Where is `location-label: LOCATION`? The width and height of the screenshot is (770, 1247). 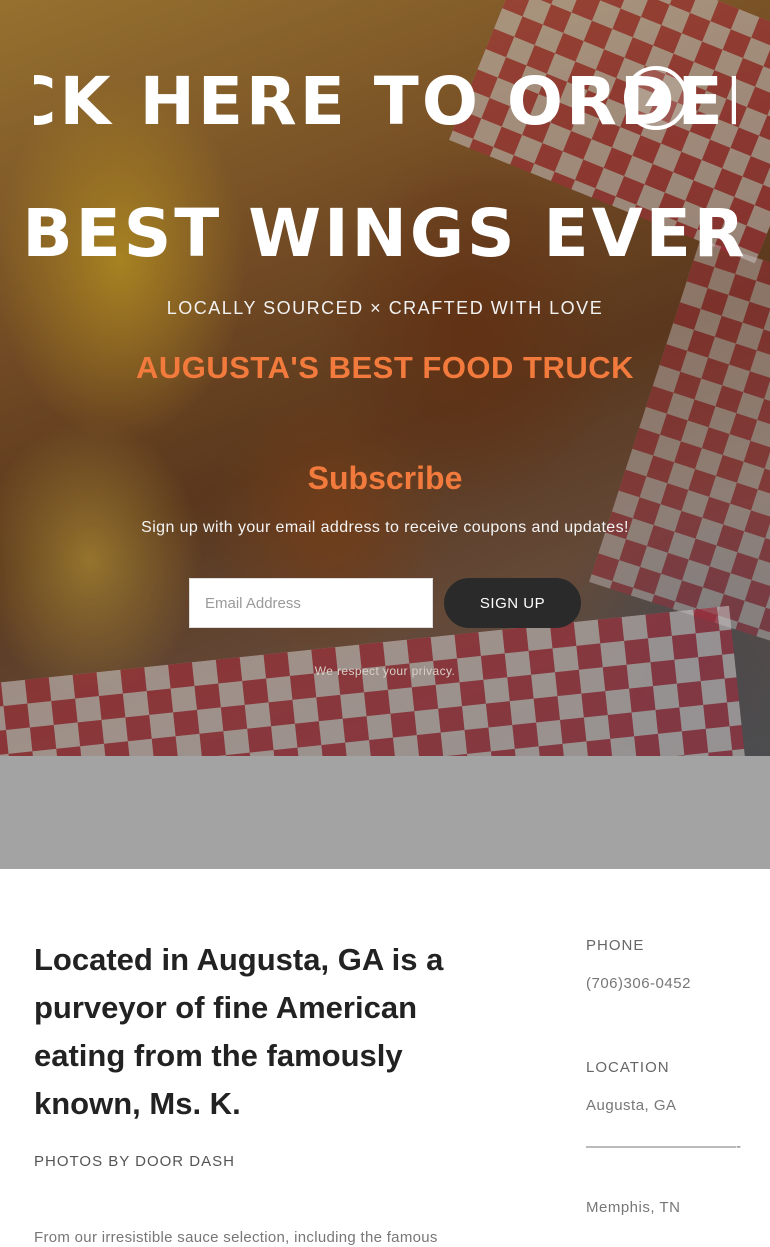
location-label: LOCATION is located at coordinates (628, 1067).